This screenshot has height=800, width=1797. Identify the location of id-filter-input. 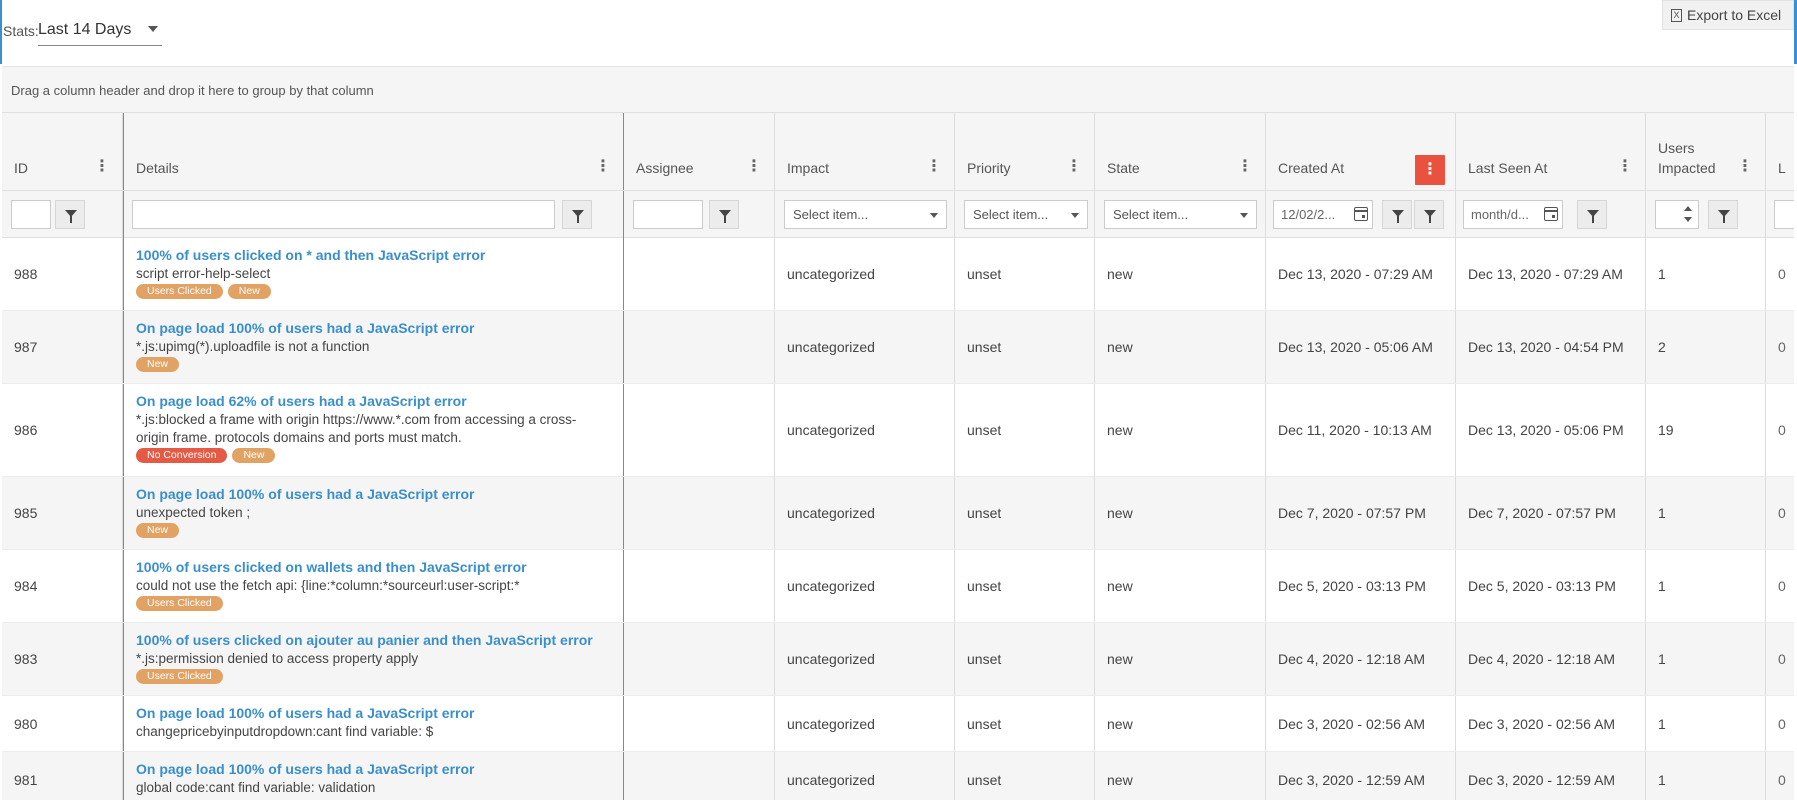
(31, 214).